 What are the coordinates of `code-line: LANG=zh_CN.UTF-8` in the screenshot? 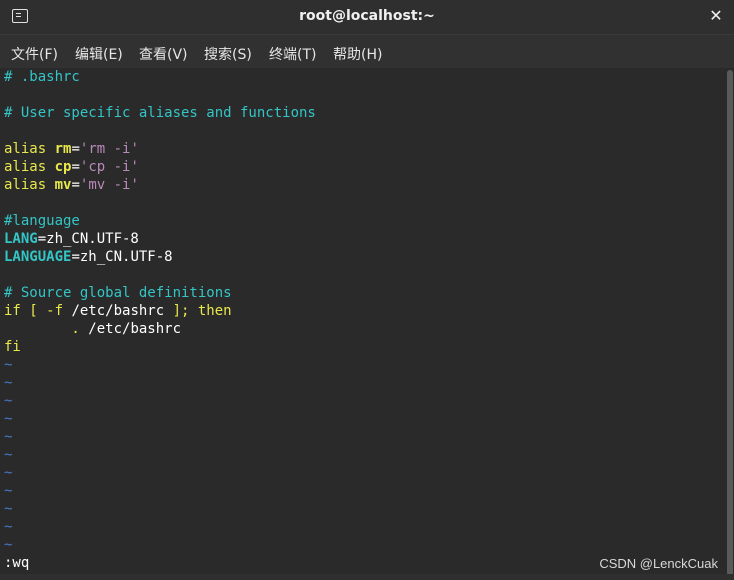 It's located at (71, 239).